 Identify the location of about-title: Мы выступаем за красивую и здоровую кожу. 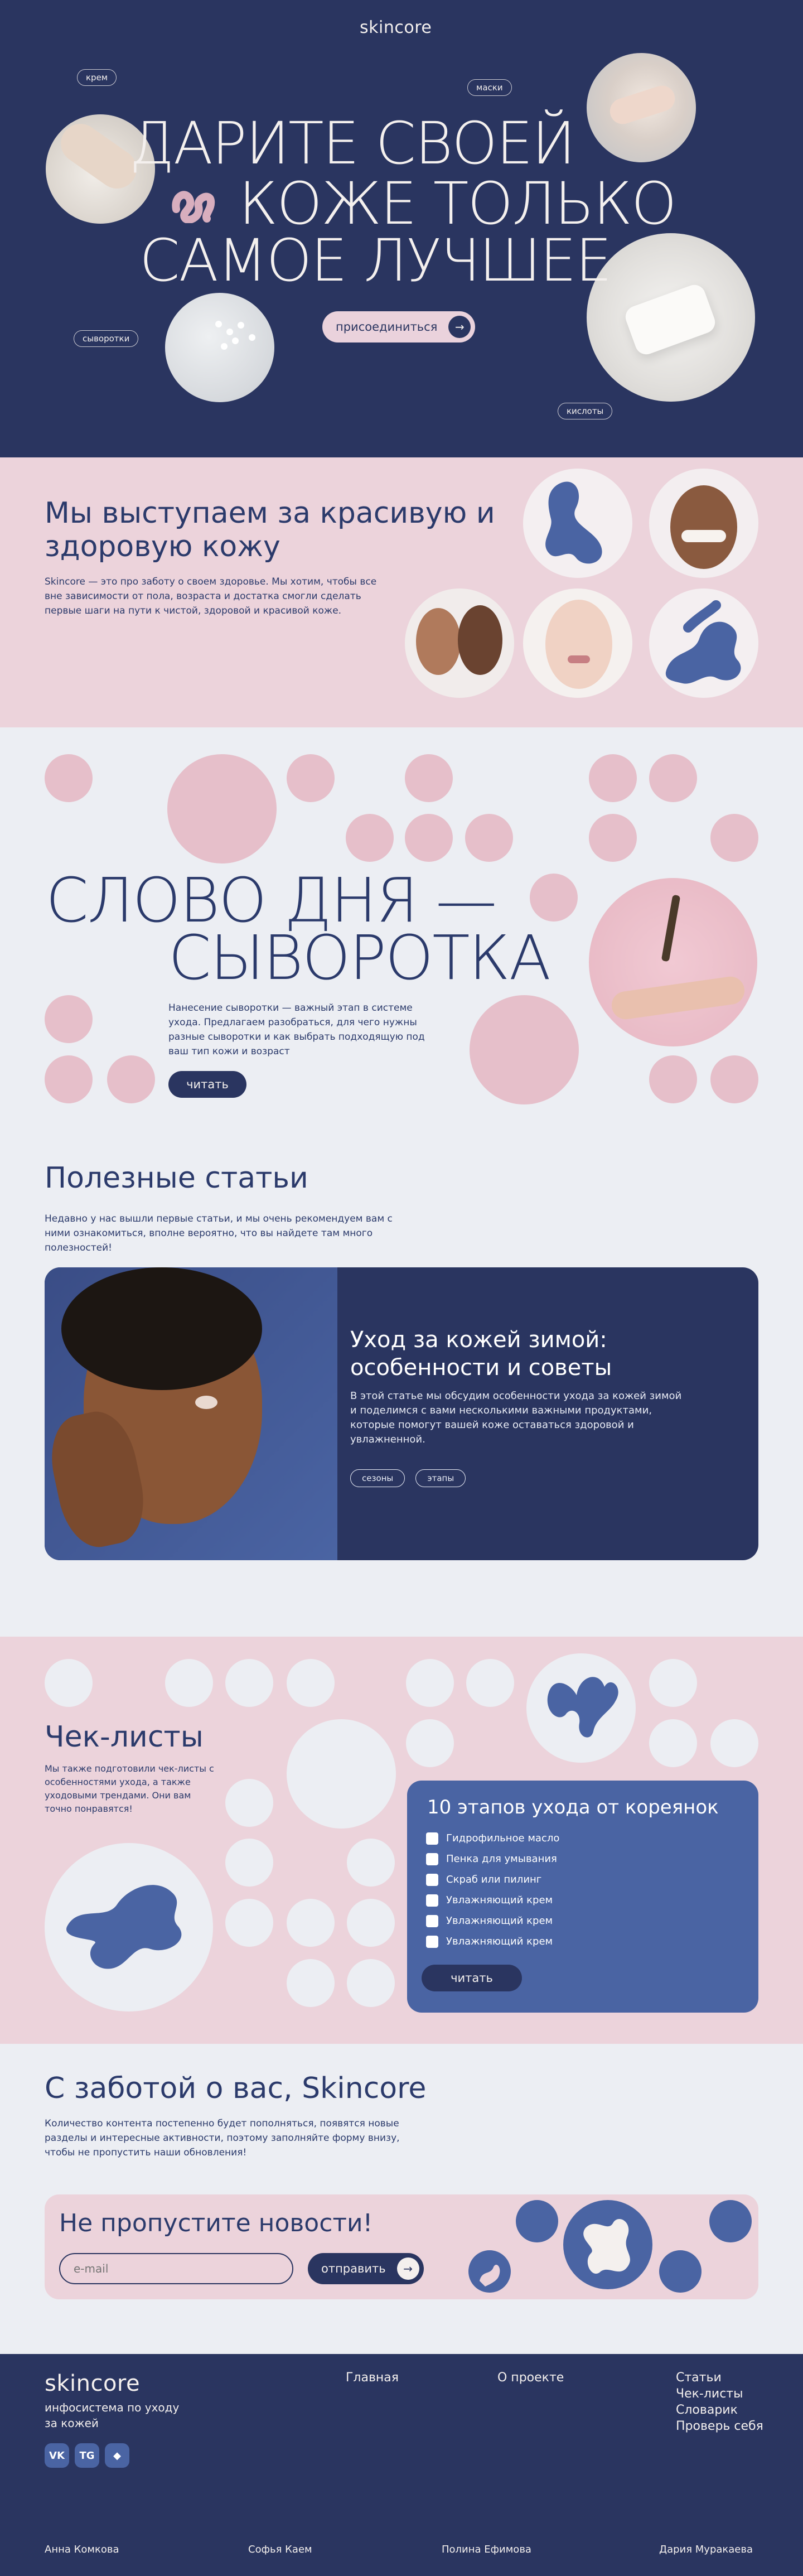
(270, 529).